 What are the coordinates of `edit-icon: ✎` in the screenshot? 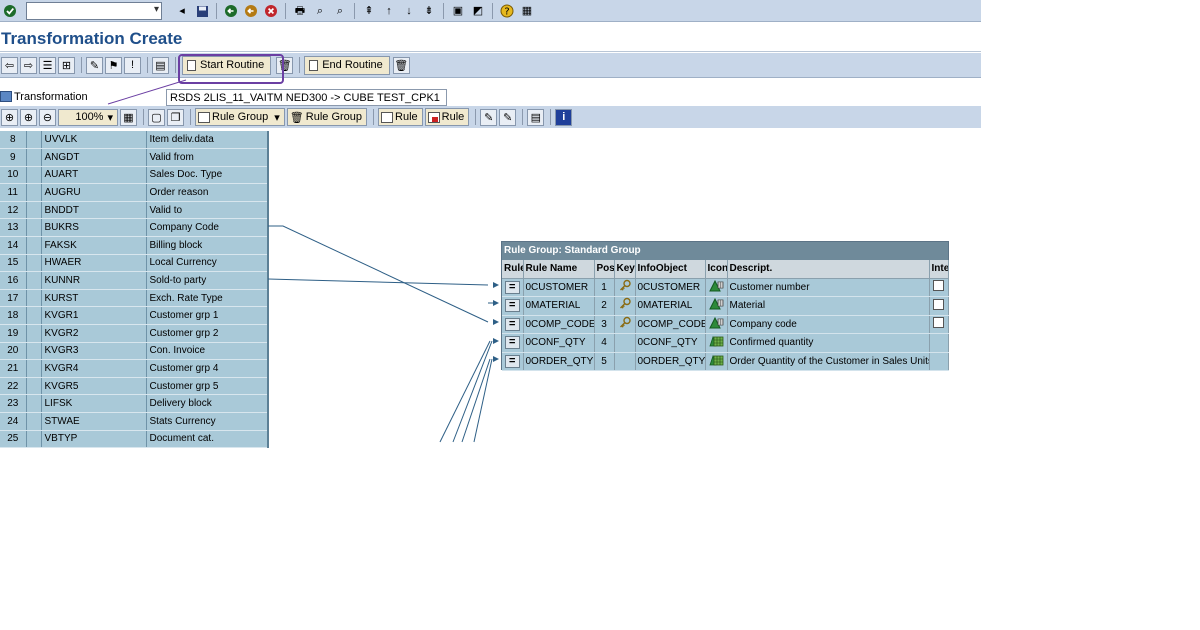 It's located at (94, 65).